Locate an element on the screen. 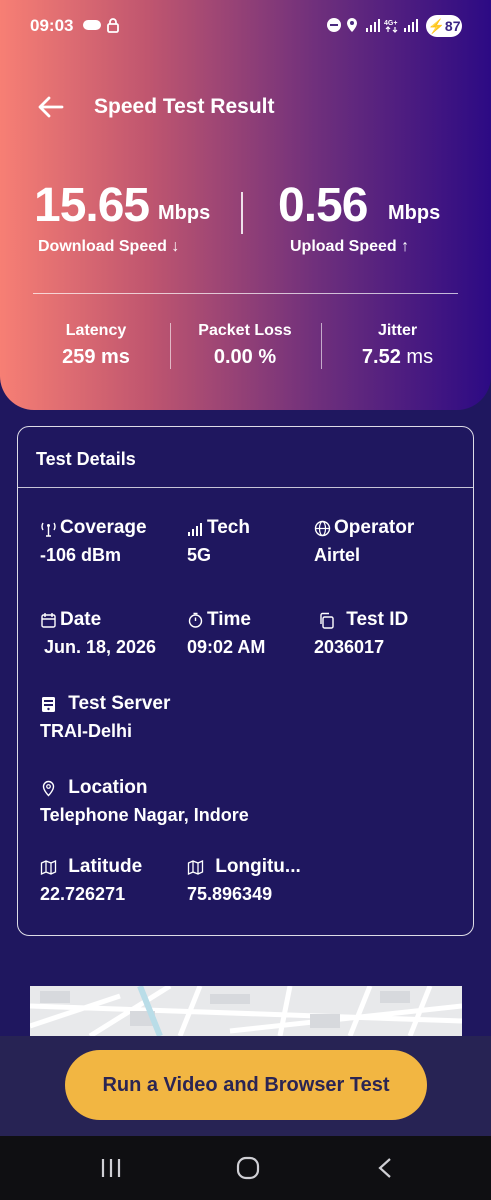 Image resolution: width=491 pixels, height=1200 pixels. test-id-value: 2036017 is located at coordinates (349, 647).